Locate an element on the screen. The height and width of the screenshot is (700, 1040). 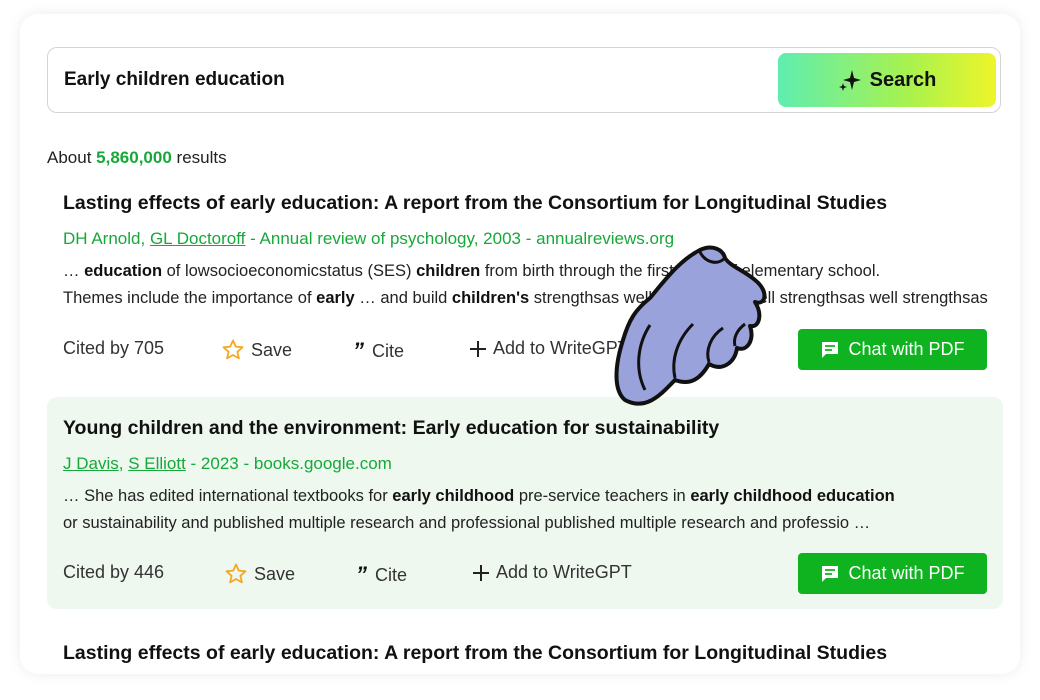
search-input is located at coordinates (404, 80).